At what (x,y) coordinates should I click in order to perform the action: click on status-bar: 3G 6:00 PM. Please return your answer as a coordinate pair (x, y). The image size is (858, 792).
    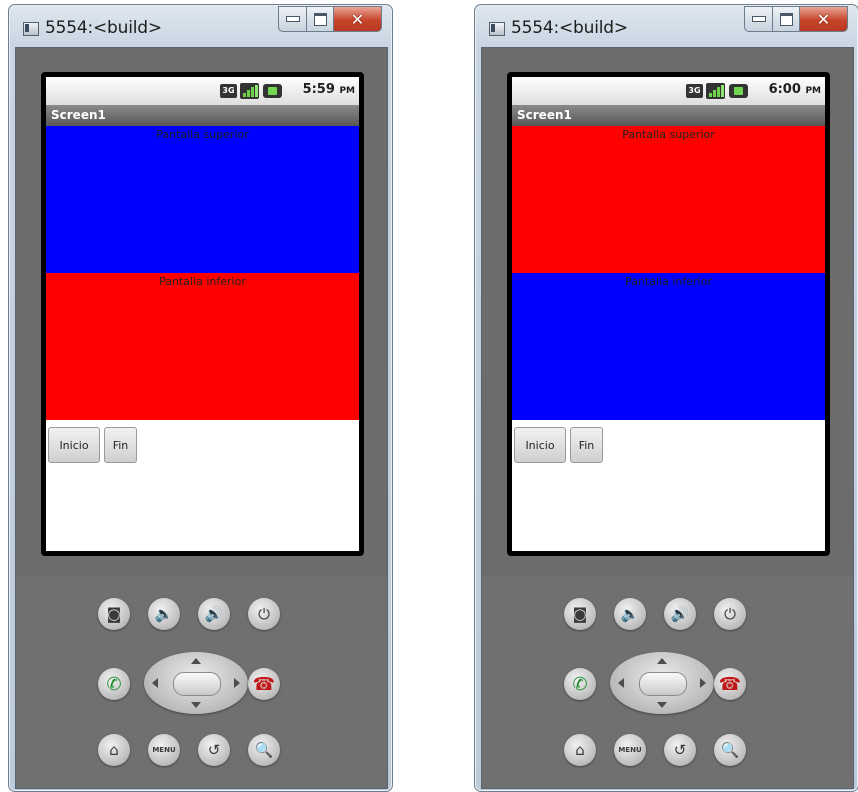
    Looking at the image, I should click on (668, 91).